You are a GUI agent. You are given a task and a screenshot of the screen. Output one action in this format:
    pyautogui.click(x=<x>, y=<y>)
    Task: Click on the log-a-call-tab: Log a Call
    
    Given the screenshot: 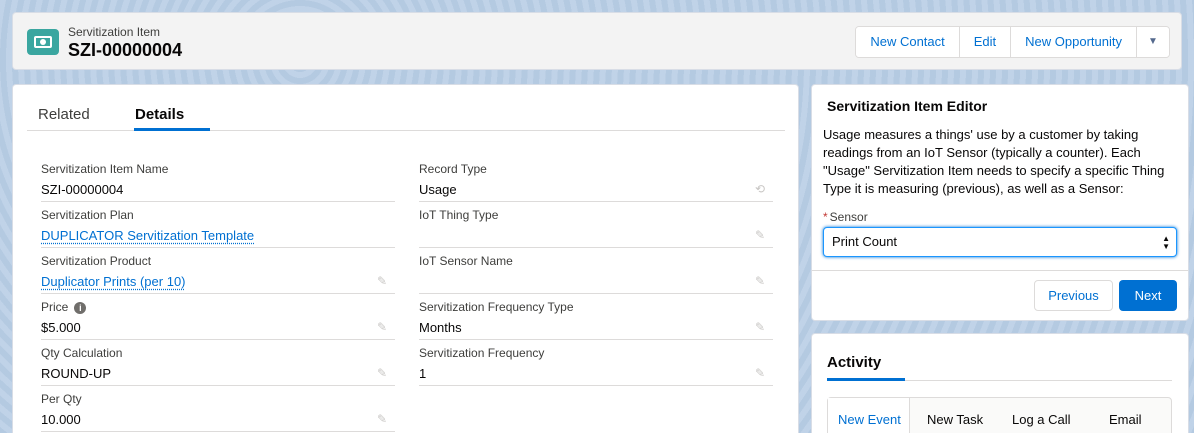 What is the action you would take?
    pyautogui.click(x=1041, y=419)
    